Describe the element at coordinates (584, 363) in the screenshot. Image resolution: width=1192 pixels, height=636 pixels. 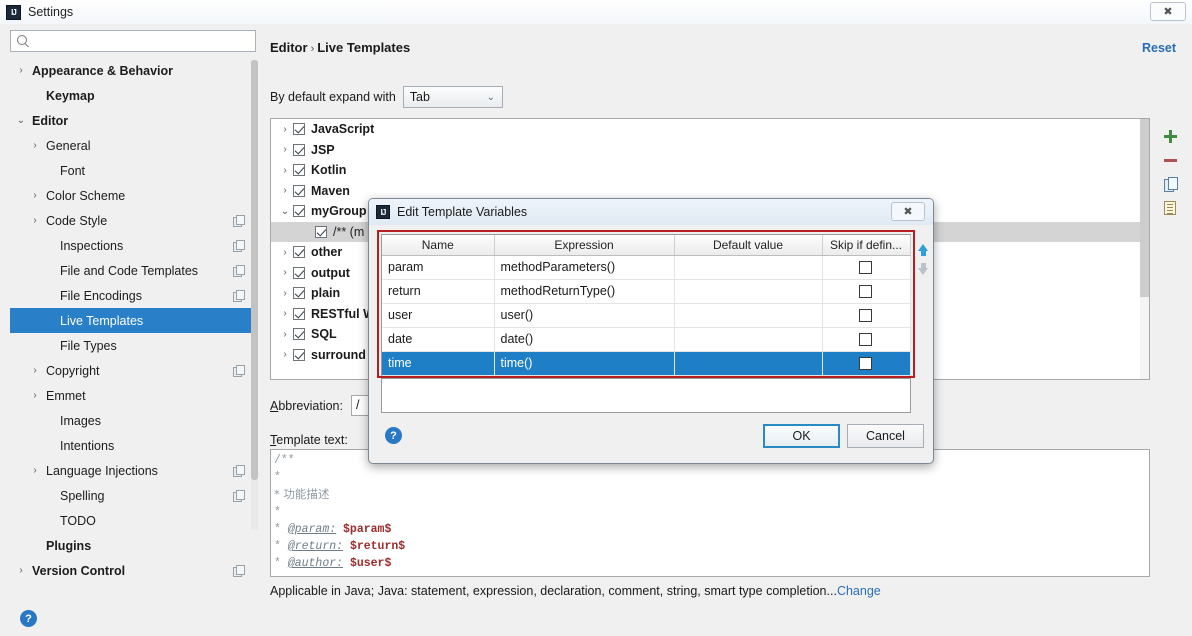
I see `cell-expression: time()` at that location.